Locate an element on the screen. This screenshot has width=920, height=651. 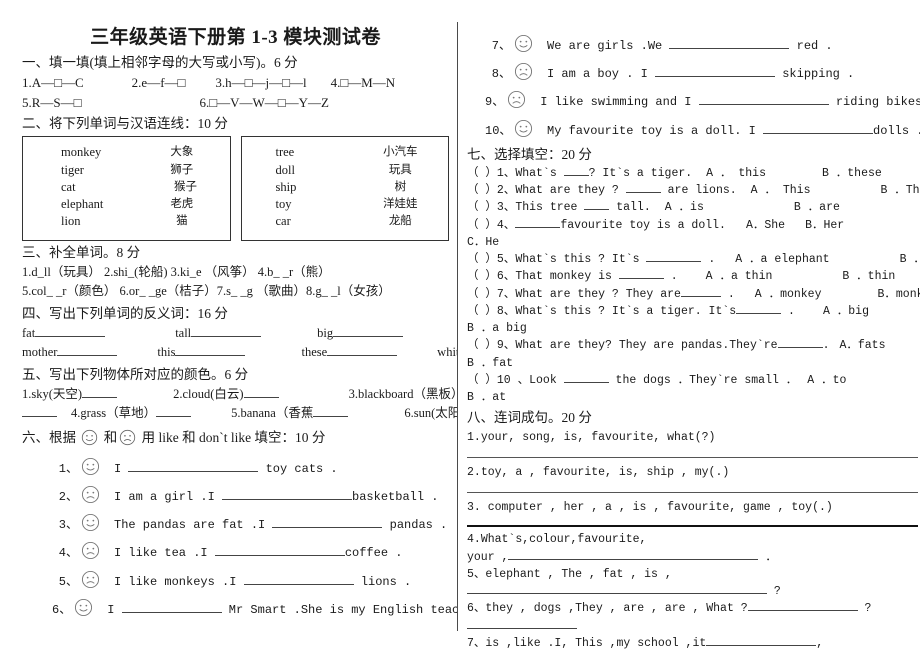
mc-option-b: B ．an elephant is located at coordinates (910, 259).